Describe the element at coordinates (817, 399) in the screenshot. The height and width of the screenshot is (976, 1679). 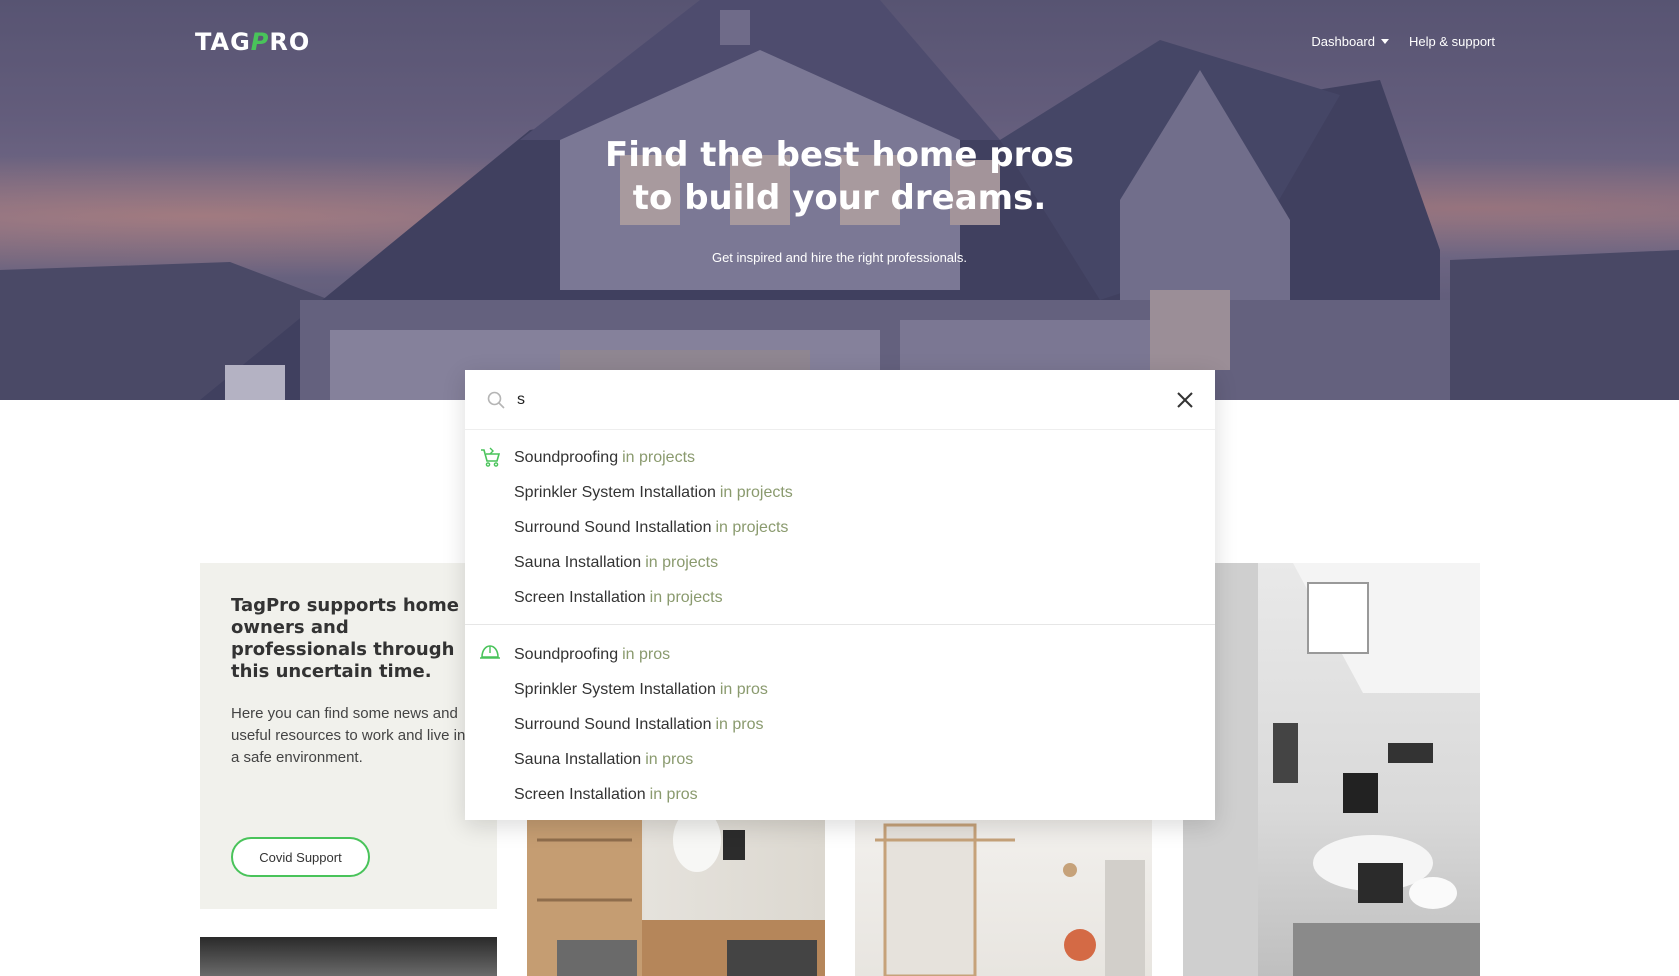
I see `search-input` at that location.